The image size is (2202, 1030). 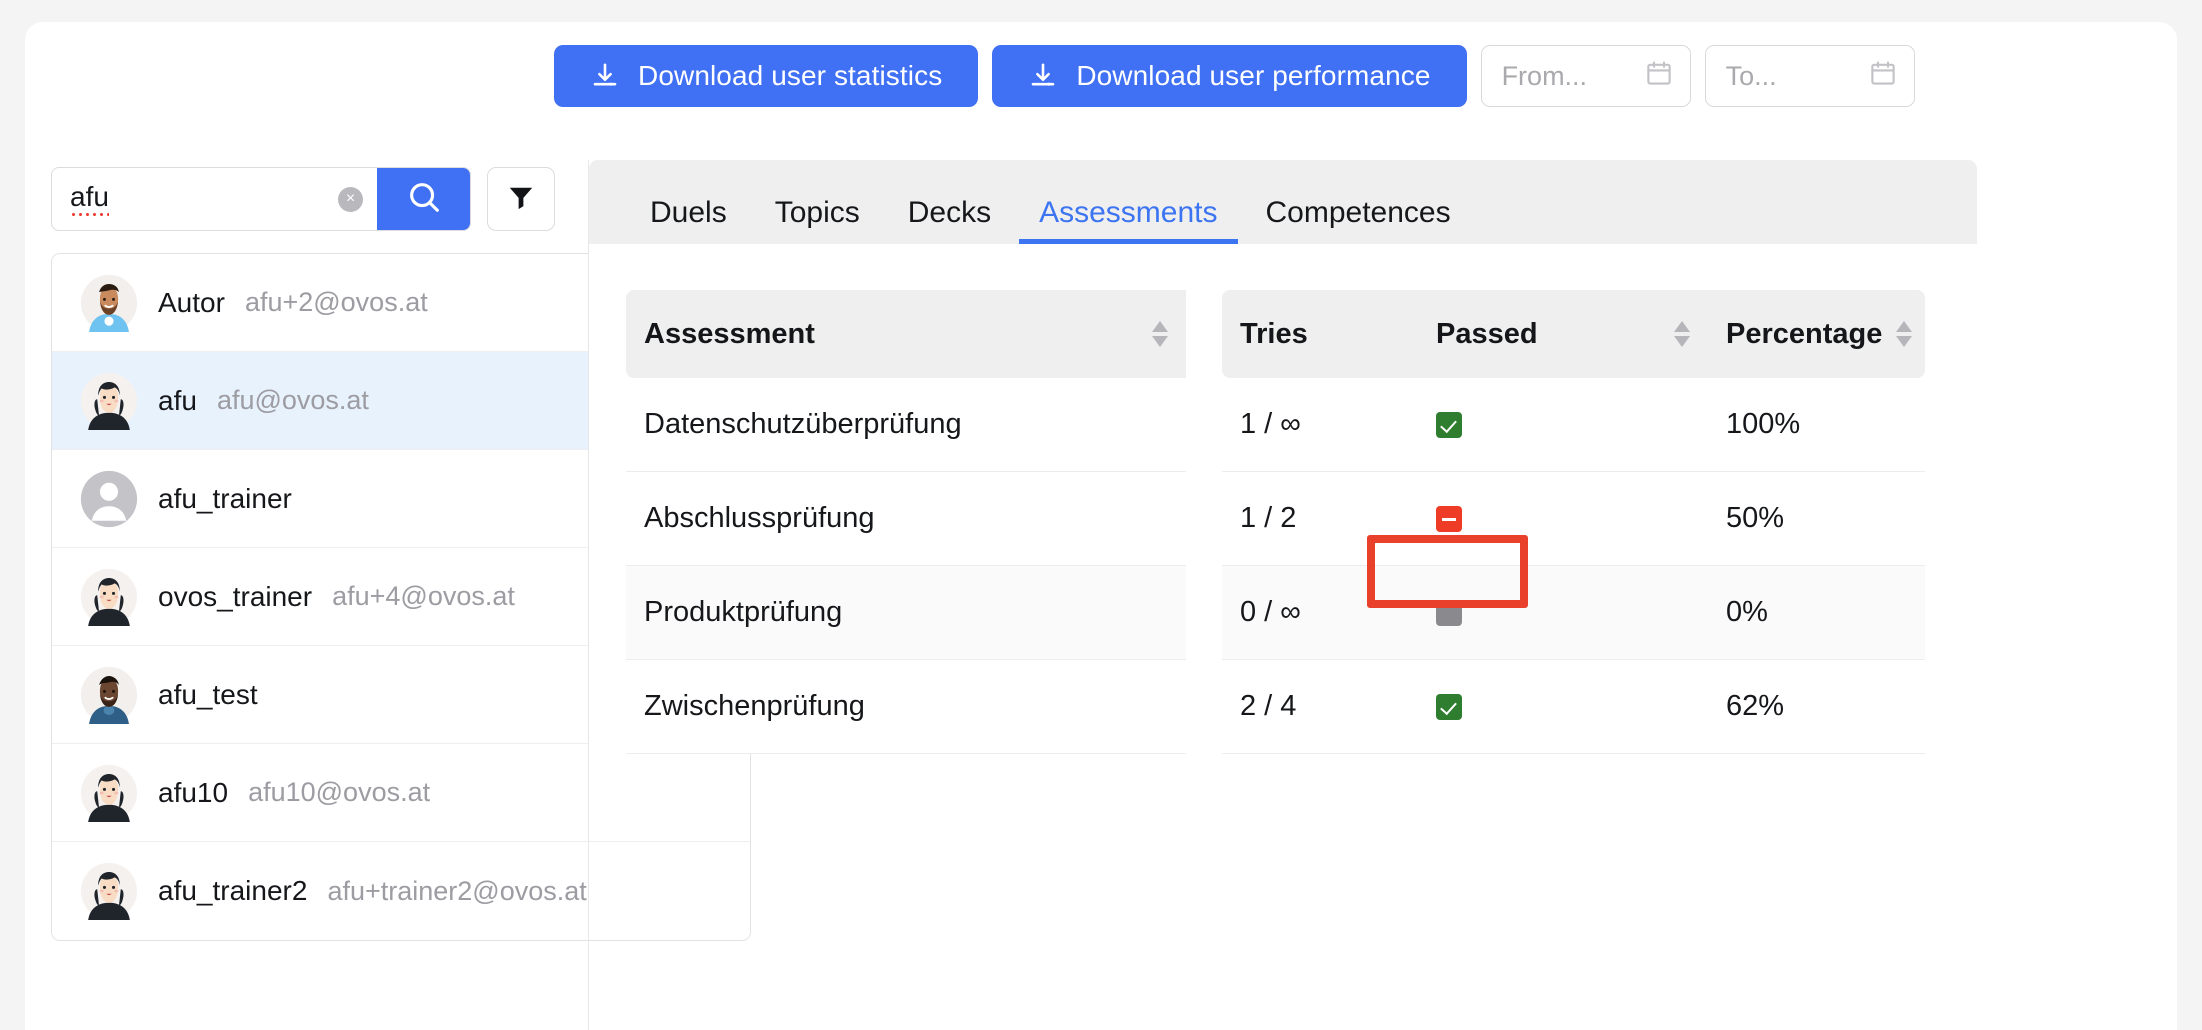 I want to click on user-name: Autor, so click(x=191, y=302).